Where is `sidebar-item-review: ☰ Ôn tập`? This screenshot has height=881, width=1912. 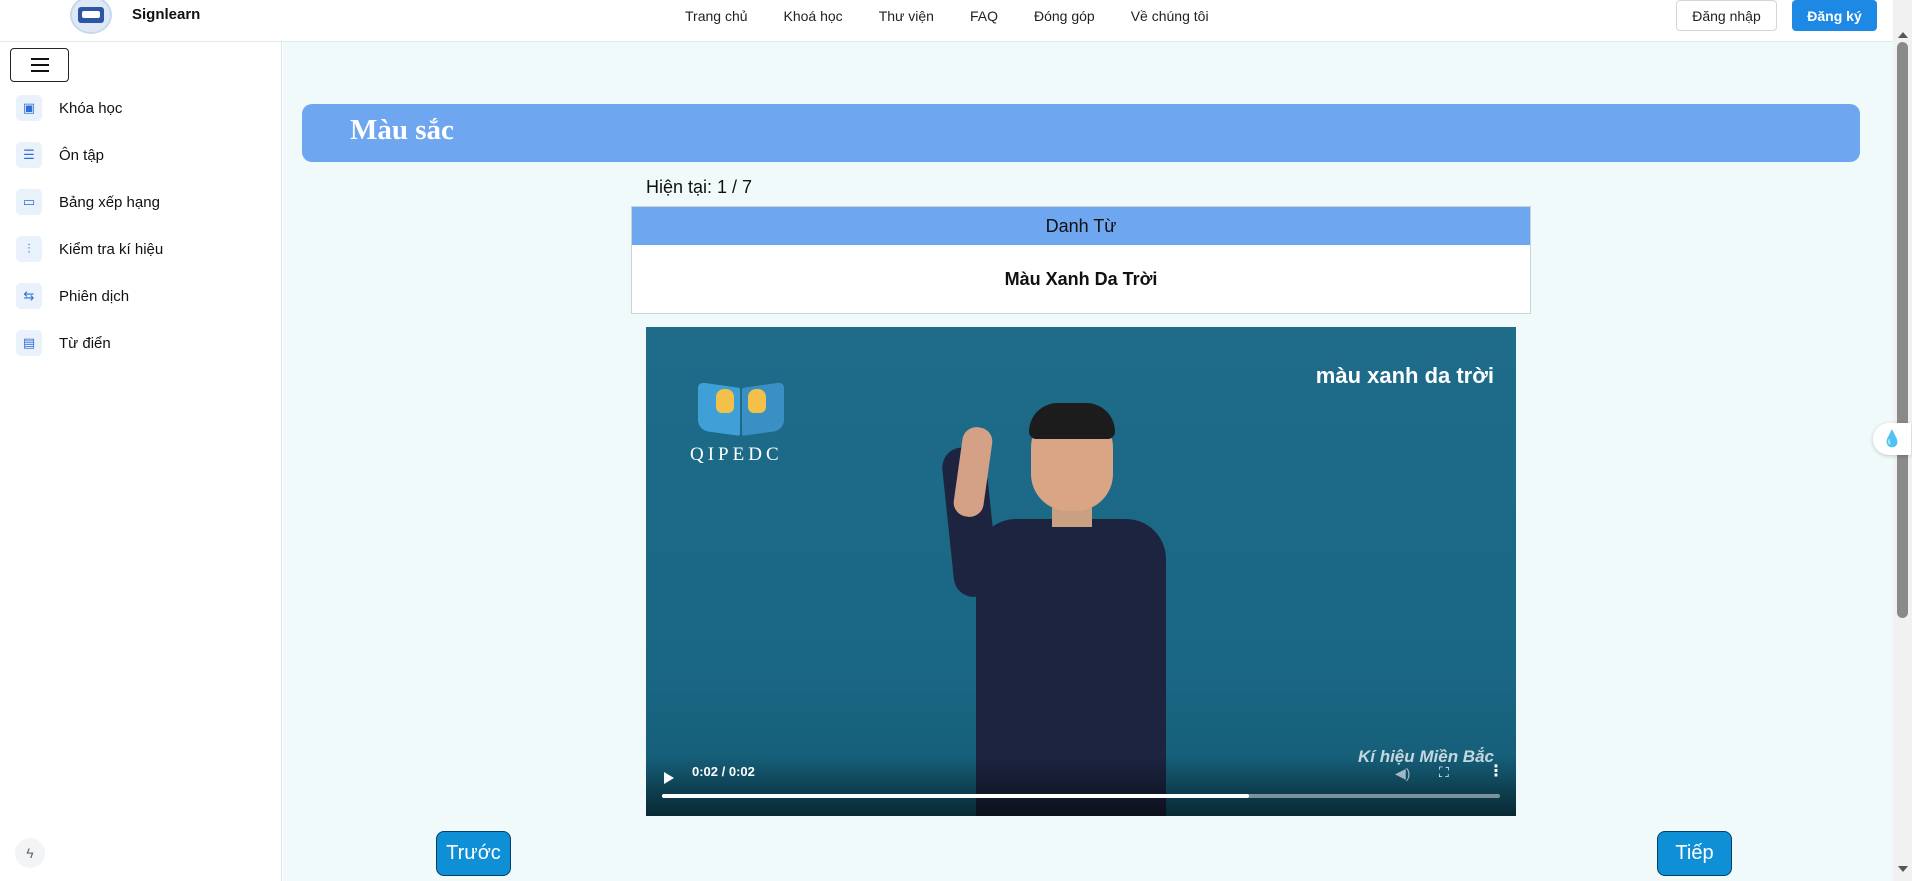 sidebar-item-review: ☰ Ôn tập is located at coordinates (60, 155).